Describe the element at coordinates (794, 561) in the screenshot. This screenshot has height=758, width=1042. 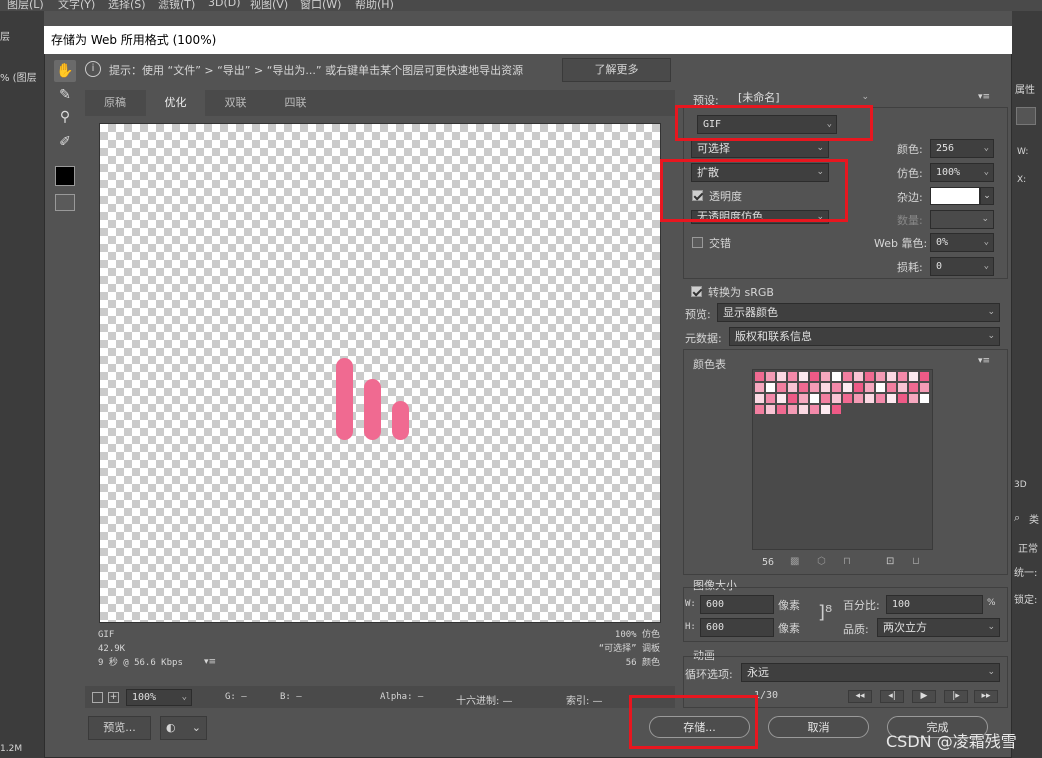
I see `map-transparent-icon: ▩` at that location.